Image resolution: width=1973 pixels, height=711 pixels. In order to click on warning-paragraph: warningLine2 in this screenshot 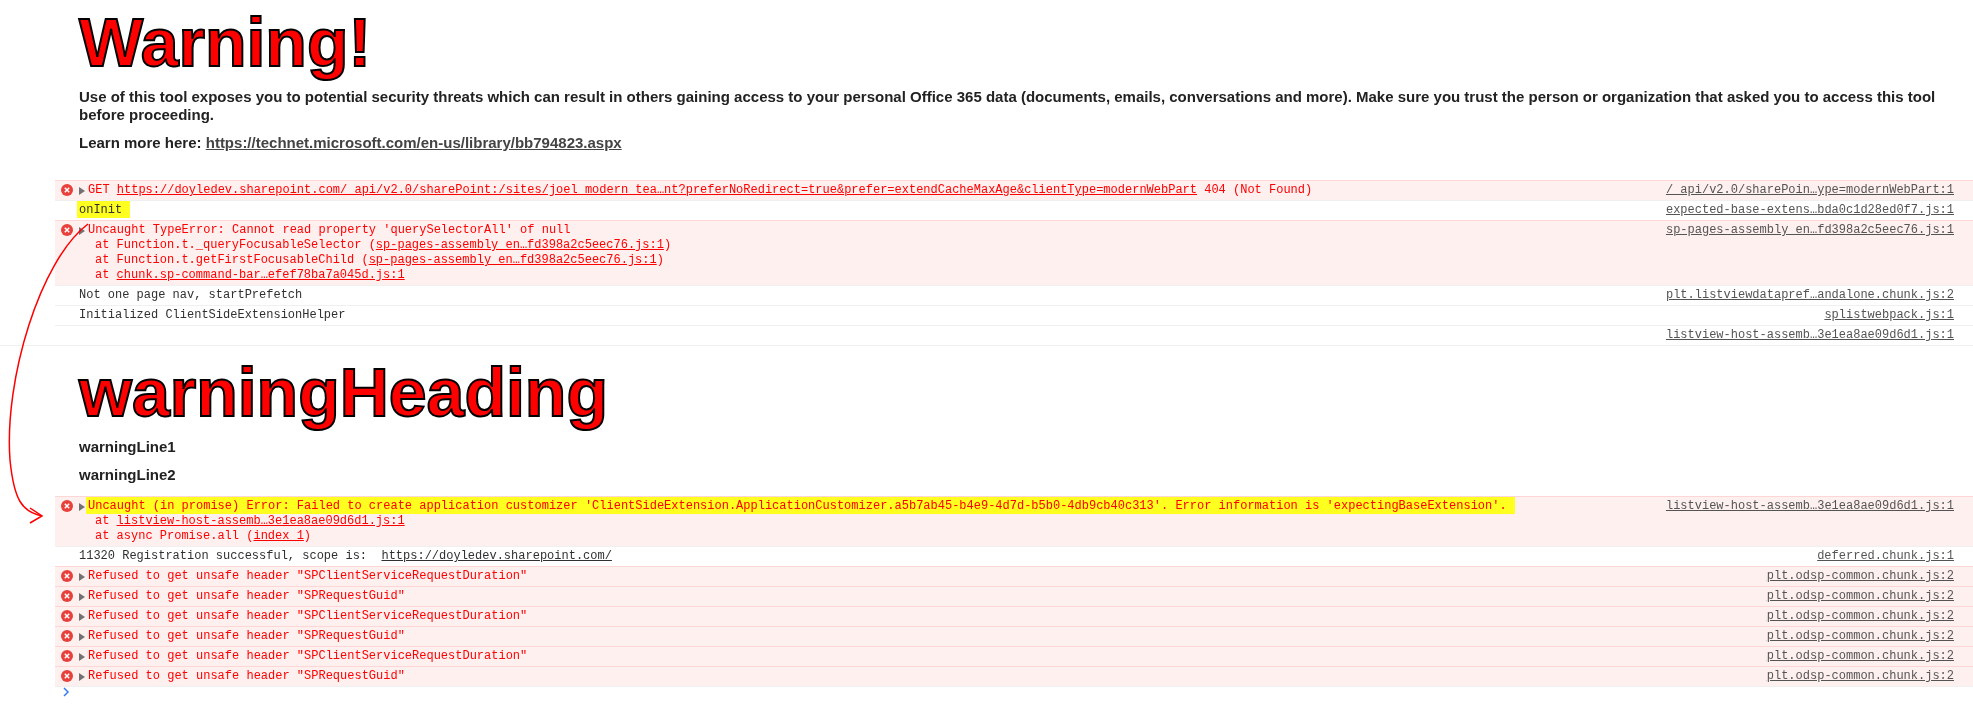, I will do `click(128, 475)`.